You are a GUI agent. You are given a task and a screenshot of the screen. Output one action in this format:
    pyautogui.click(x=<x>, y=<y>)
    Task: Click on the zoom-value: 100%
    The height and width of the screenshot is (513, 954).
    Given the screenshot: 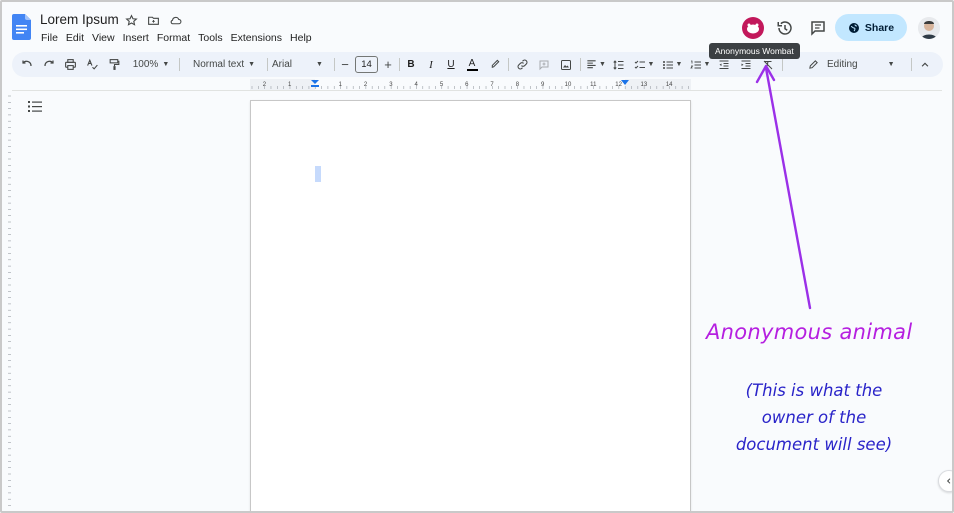 What is the action you would take?
    pyautogui.click(x=145, y=64)
    